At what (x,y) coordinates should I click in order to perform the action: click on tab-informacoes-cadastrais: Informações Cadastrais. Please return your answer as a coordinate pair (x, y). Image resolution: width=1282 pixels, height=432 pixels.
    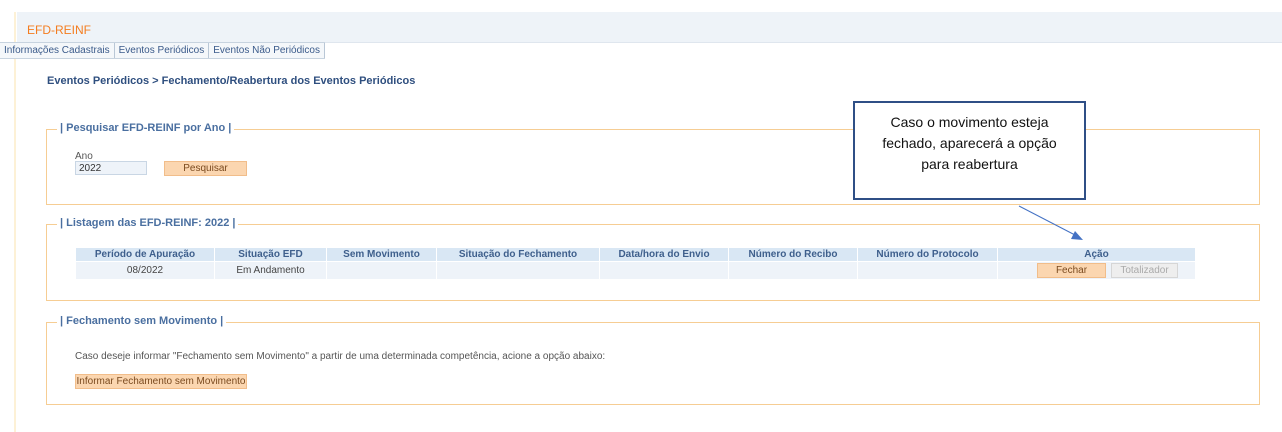
    Looking at the image, I should click on (57, 50).